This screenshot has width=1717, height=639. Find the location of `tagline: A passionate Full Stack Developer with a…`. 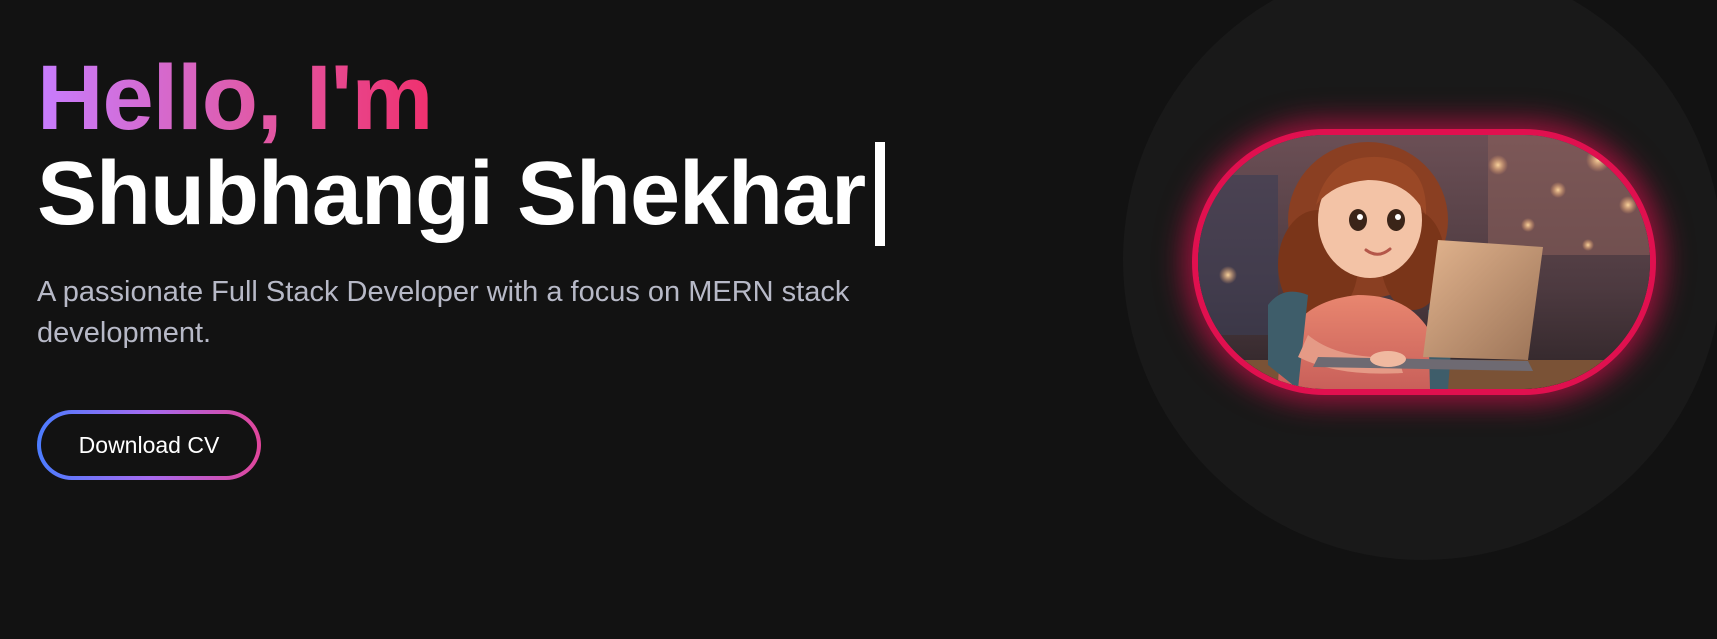

tagline: A passionate Full Stack Developer with a… is located at coordinates (443, 313).